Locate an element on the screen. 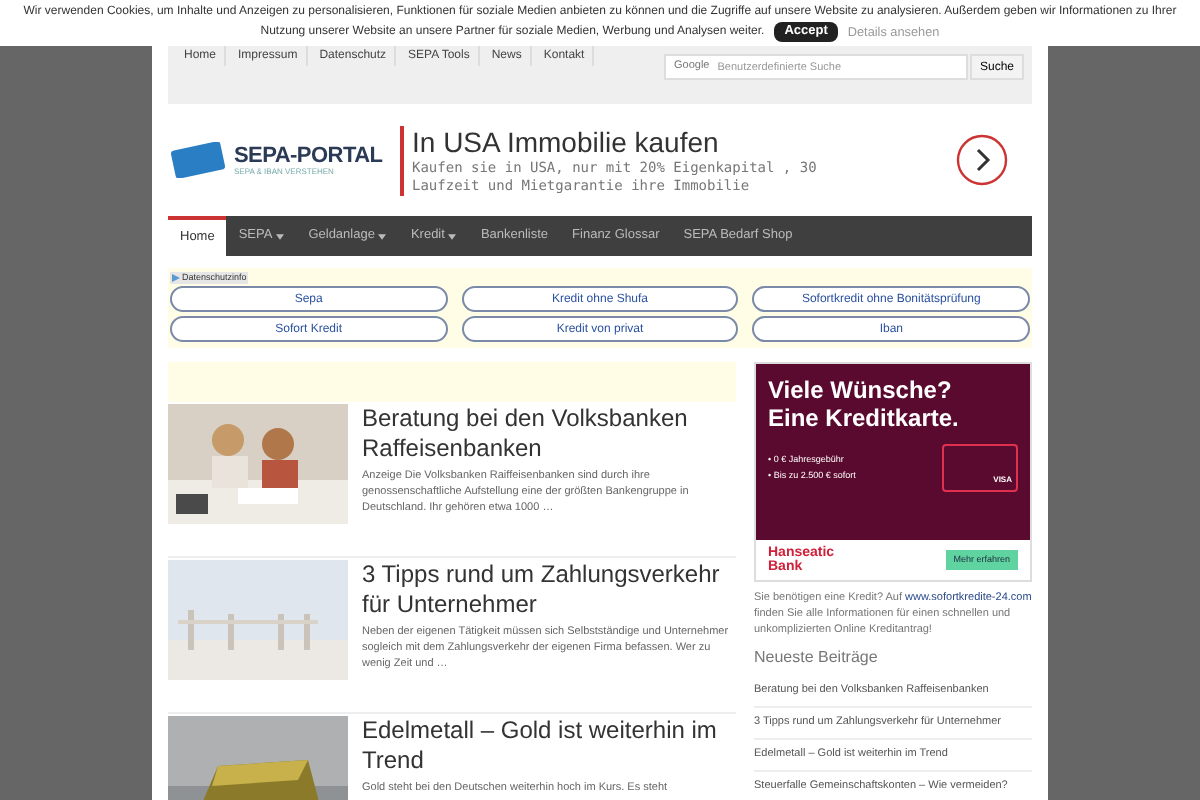 This screenshot has width=1200, height=800. logo-title: SEPA-PORTAL is located at coordinates (308, 156).